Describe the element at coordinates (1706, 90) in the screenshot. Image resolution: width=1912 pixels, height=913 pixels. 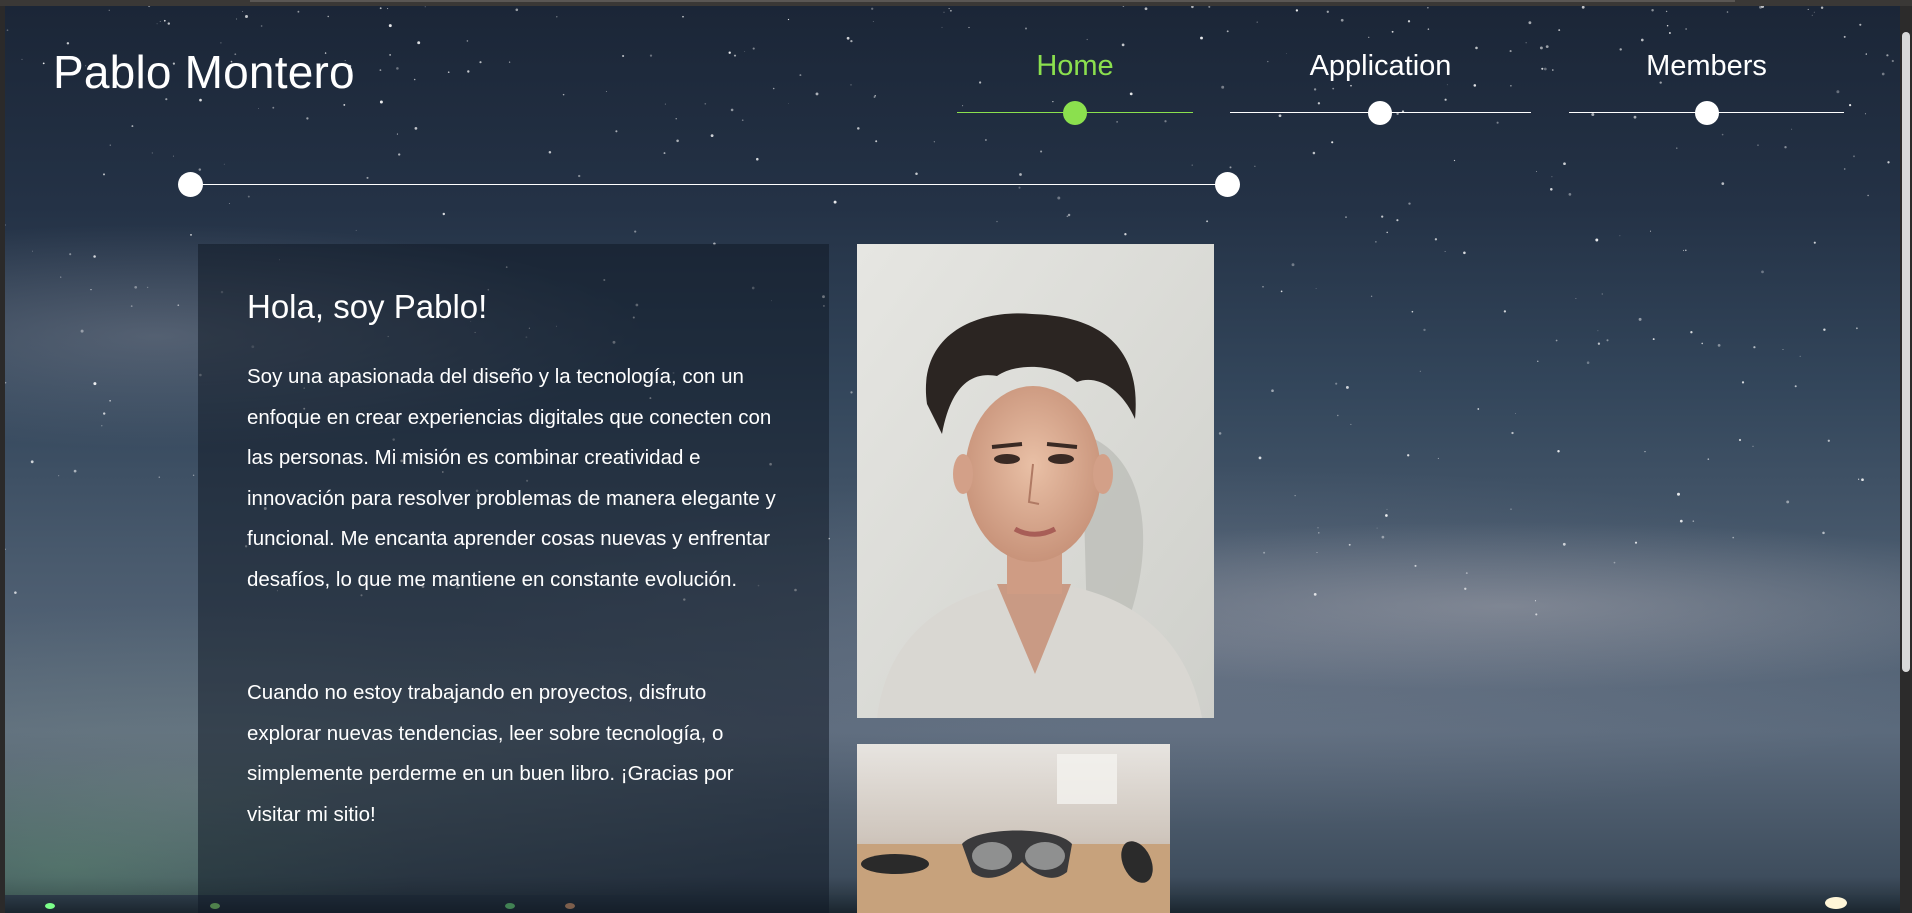
I see `nav-members: Members` at that location.